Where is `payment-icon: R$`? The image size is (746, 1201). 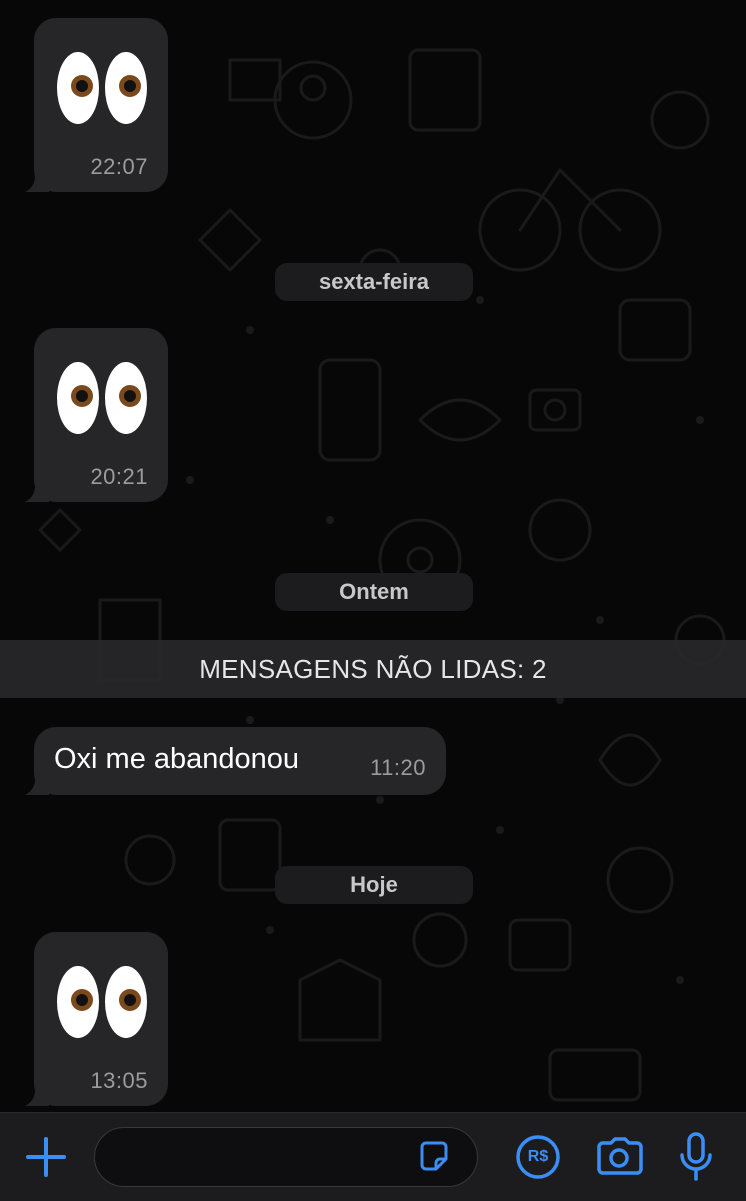 payment-icon: R$ is located at coordinates (538, 1157).